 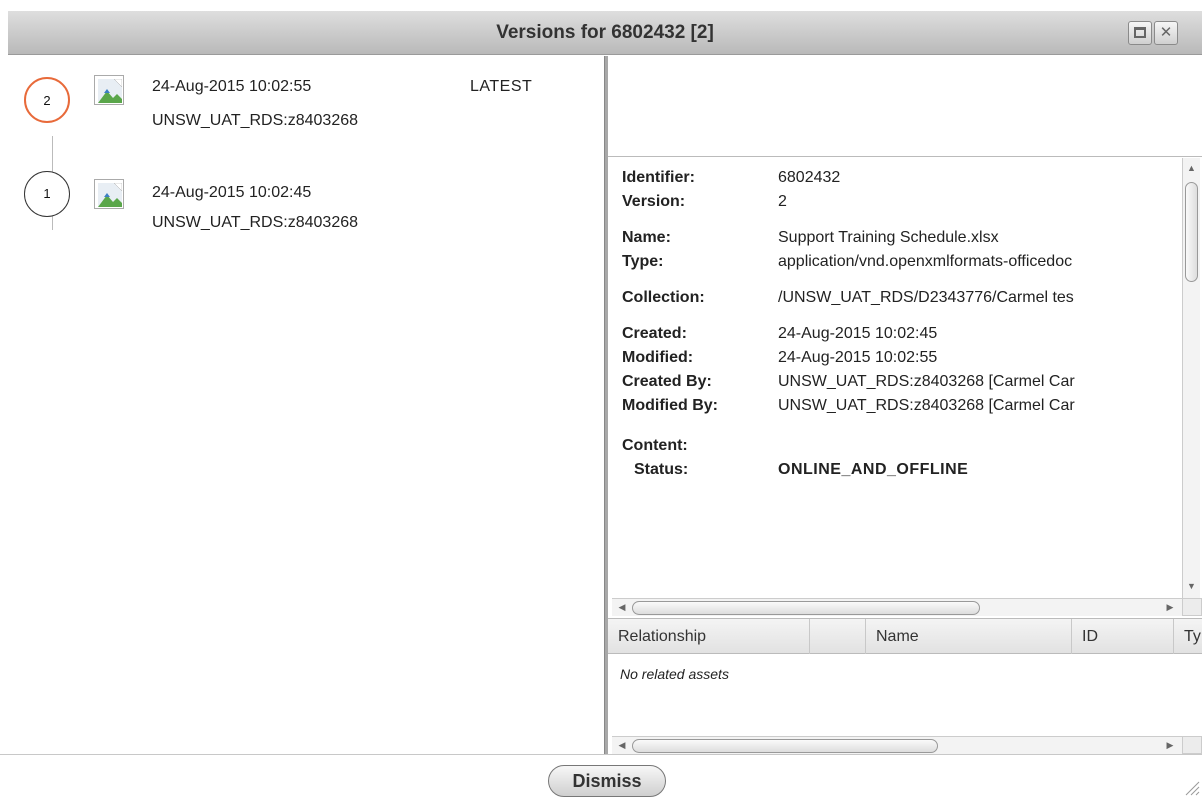 What do you see at coordinates (654, 201) in the screenshot?
I see `version-label: Version:` at bounding box center [654, 201].